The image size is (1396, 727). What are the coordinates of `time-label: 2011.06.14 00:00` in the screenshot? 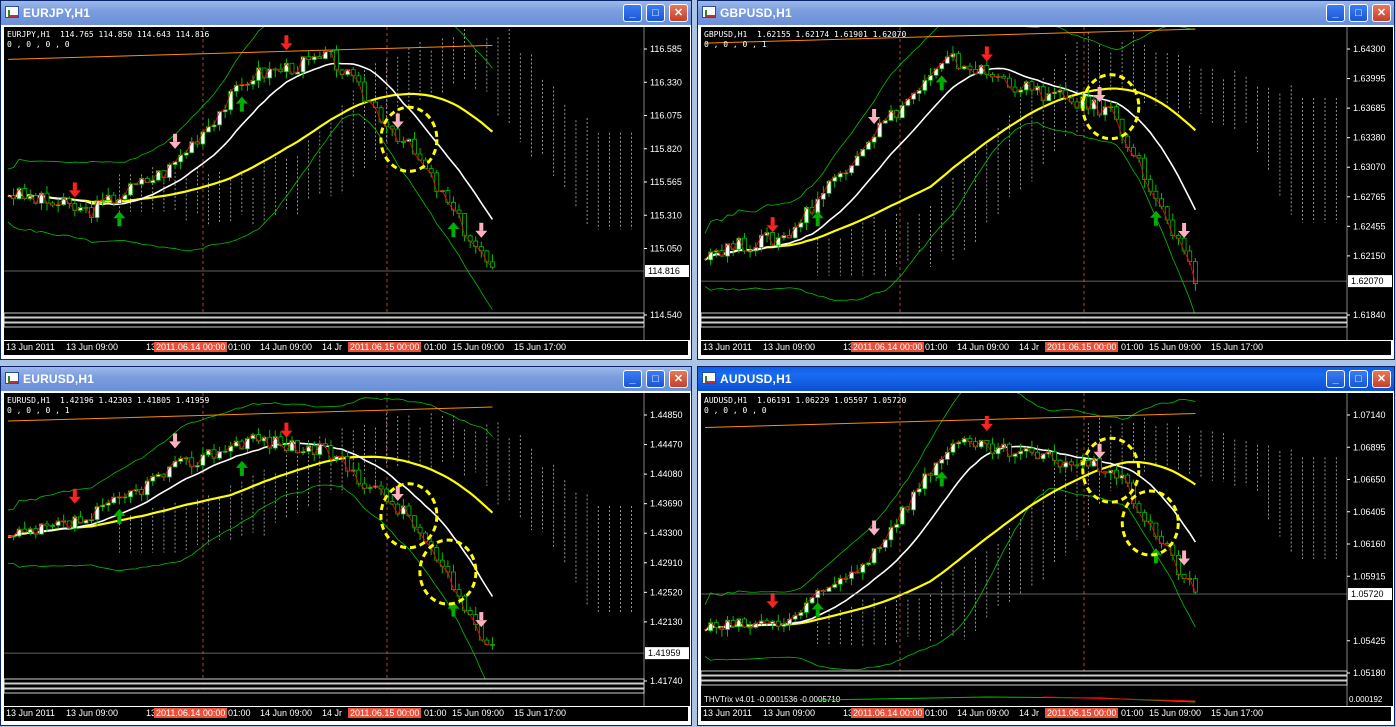 It's located at (191, 347).